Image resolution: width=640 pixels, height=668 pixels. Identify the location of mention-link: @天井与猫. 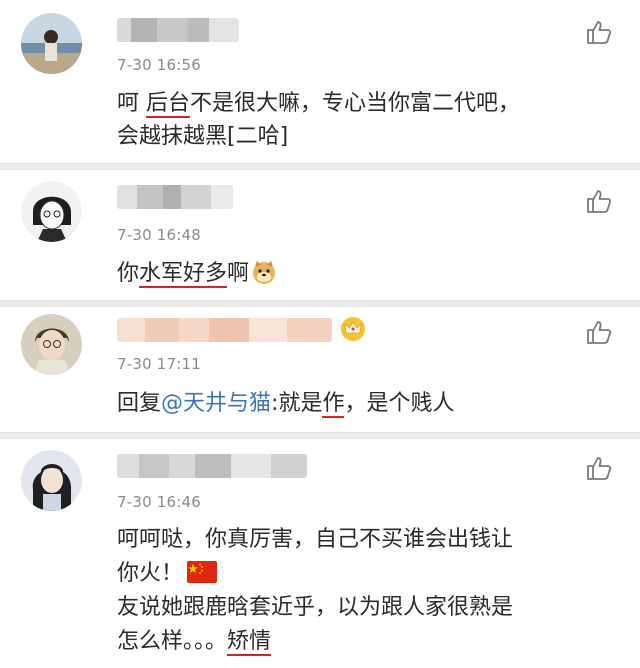
(216, 403).